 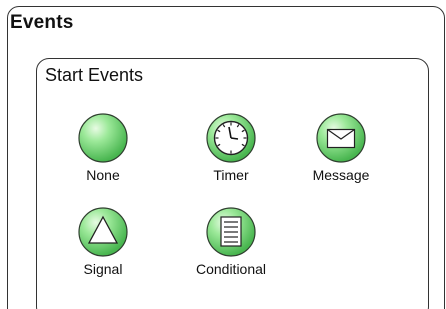 What do you see at coordinates (231, 138) in the screenshot?
I see `clock-icon` at bounding box center [231, 138].